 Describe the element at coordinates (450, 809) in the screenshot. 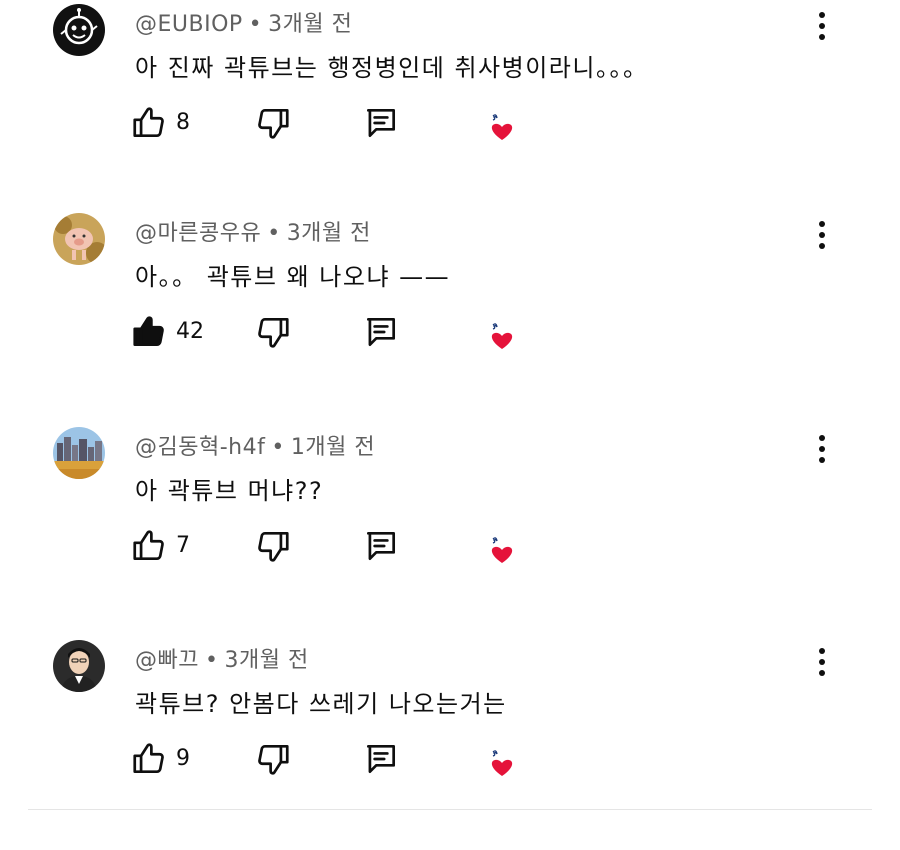

I see `bottom-divider` at that location.